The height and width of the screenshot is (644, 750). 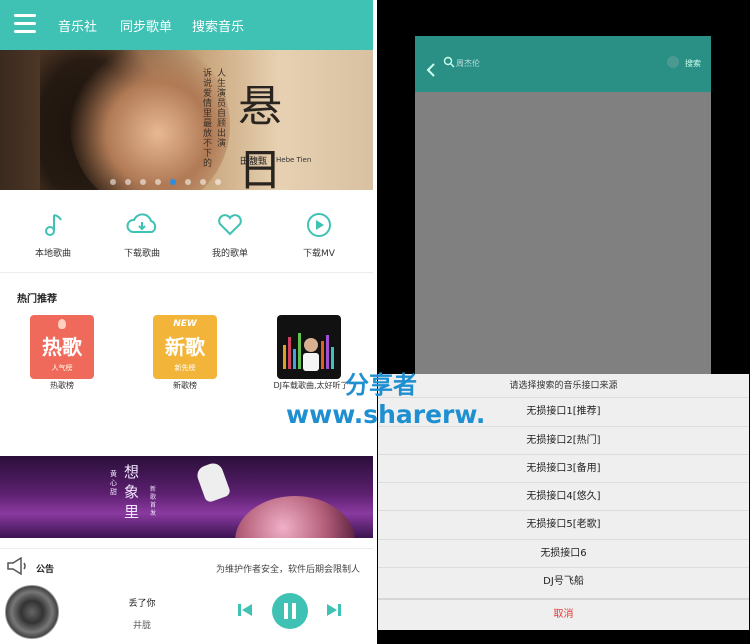 What do you see at coordinates (186, 567) in the screenshot?
I see `announcement-bar: 公告 为维护作者安全，软件后期会限制人` at bounding box center [186, 567].